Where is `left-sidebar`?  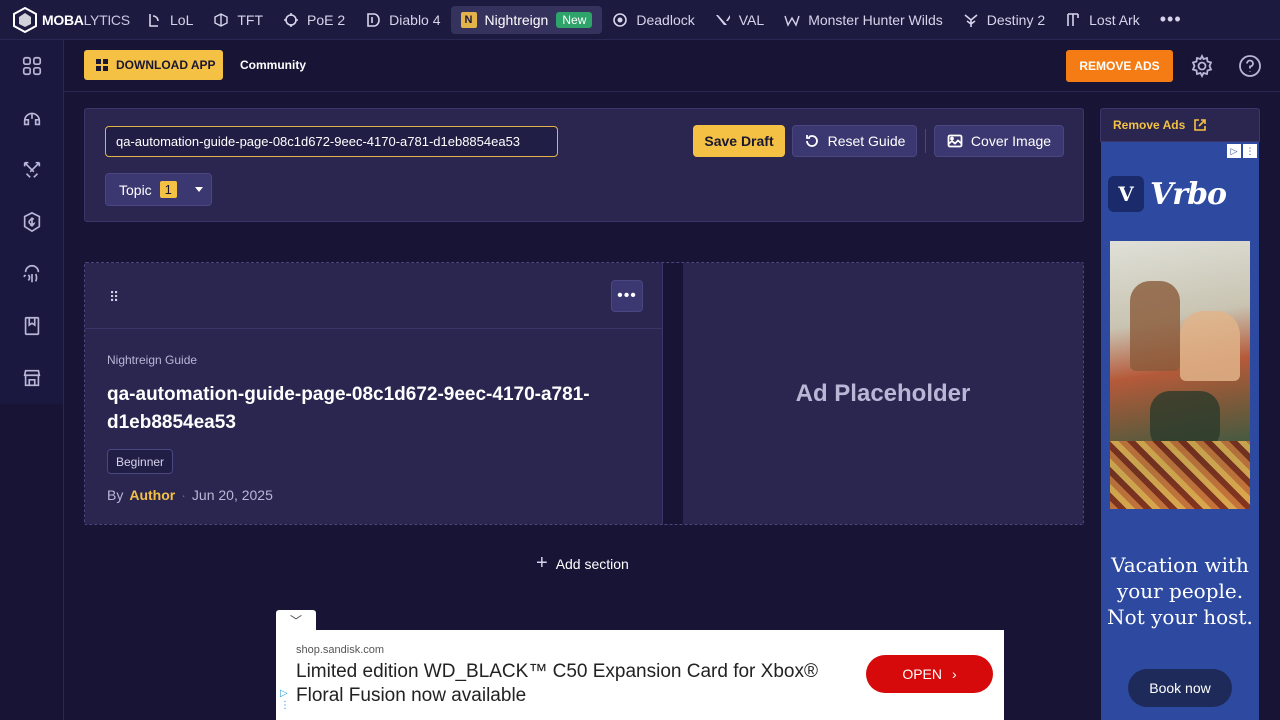
left-sidebar is located at coordinates (32, 380).